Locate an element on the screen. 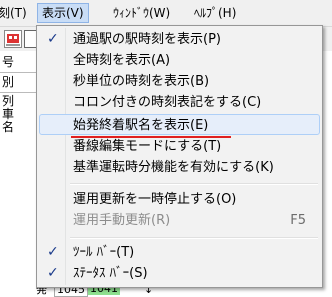  menu-item-label: コロン付きの時刻表記をする(C) is located at coordinates (167, 102).